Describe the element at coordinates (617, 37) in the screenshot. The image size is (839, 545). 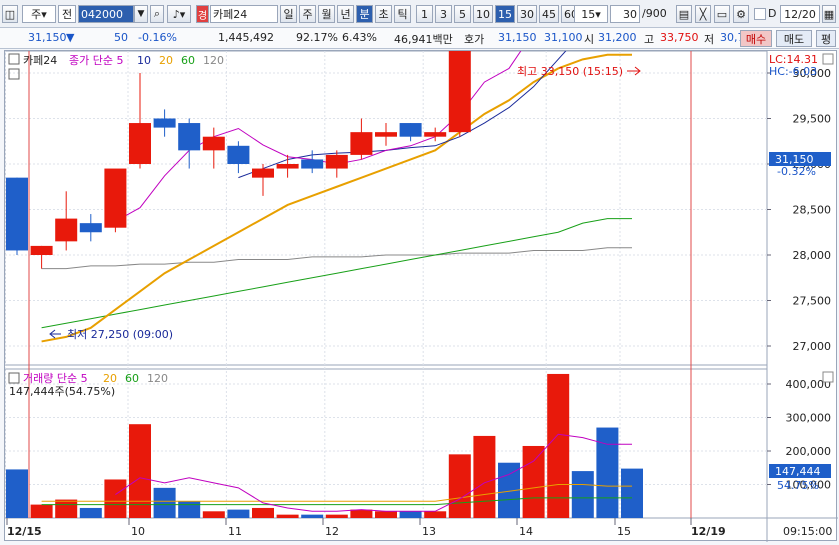
I see `open-price: 31,200` at that location.